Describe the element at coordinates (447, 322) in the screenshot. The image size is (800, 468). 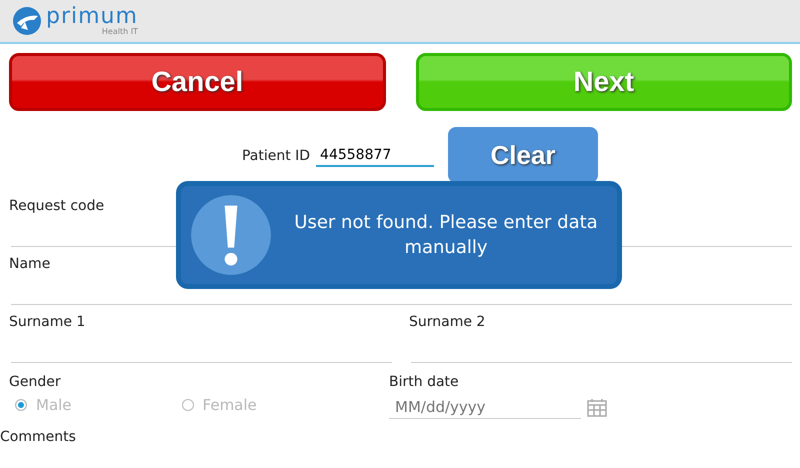
I see `field-label: Surname 2` at that location.